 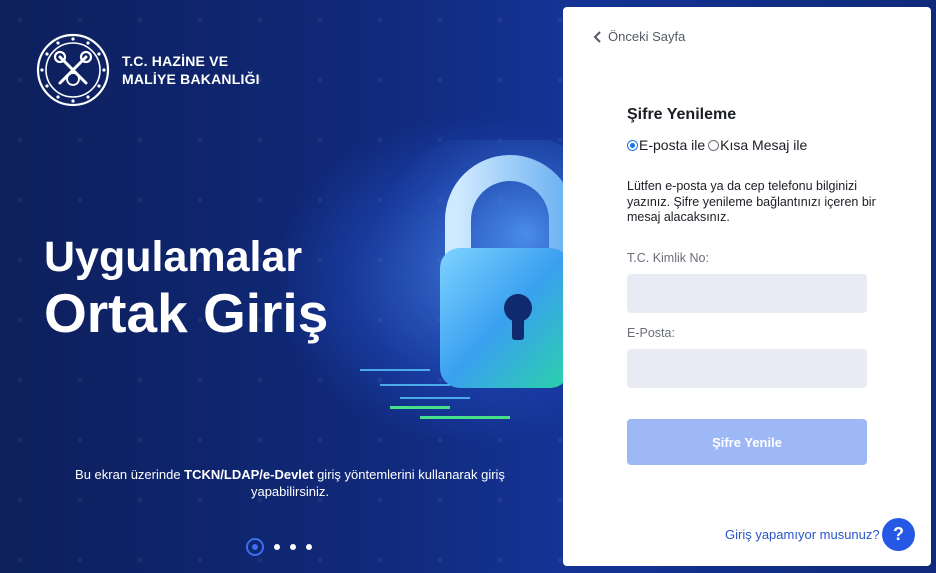 I want to click on carousel-pagination, so click(x=279, y=547).